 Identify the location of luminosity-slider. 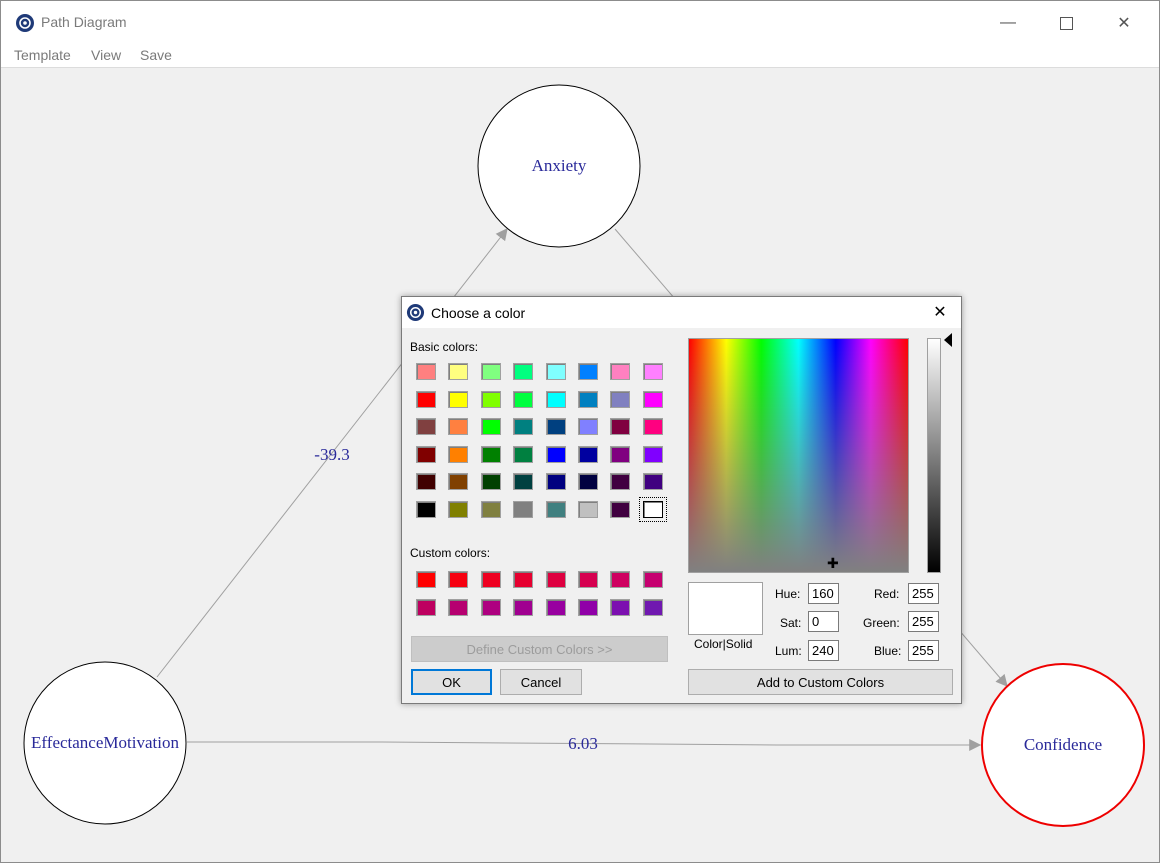
(934, 455).